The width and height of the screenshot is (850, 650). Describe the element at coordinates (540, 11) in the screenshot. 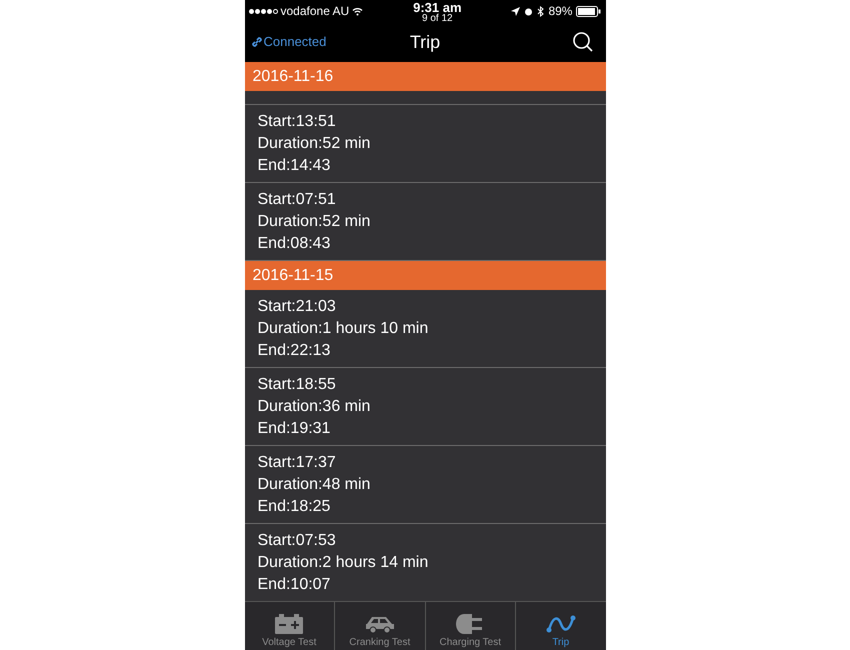

I see `bluetooth-icon` at that location.